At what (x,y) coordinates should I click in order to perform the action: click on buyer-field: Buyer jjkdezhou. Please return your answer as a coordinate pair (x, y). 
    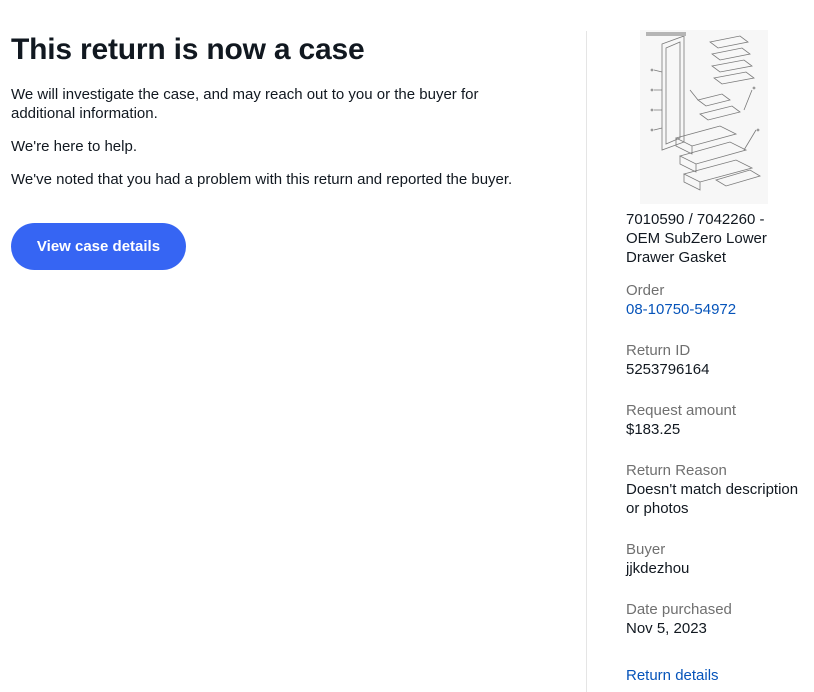
    Looking at the image, I should click on (716, 559).